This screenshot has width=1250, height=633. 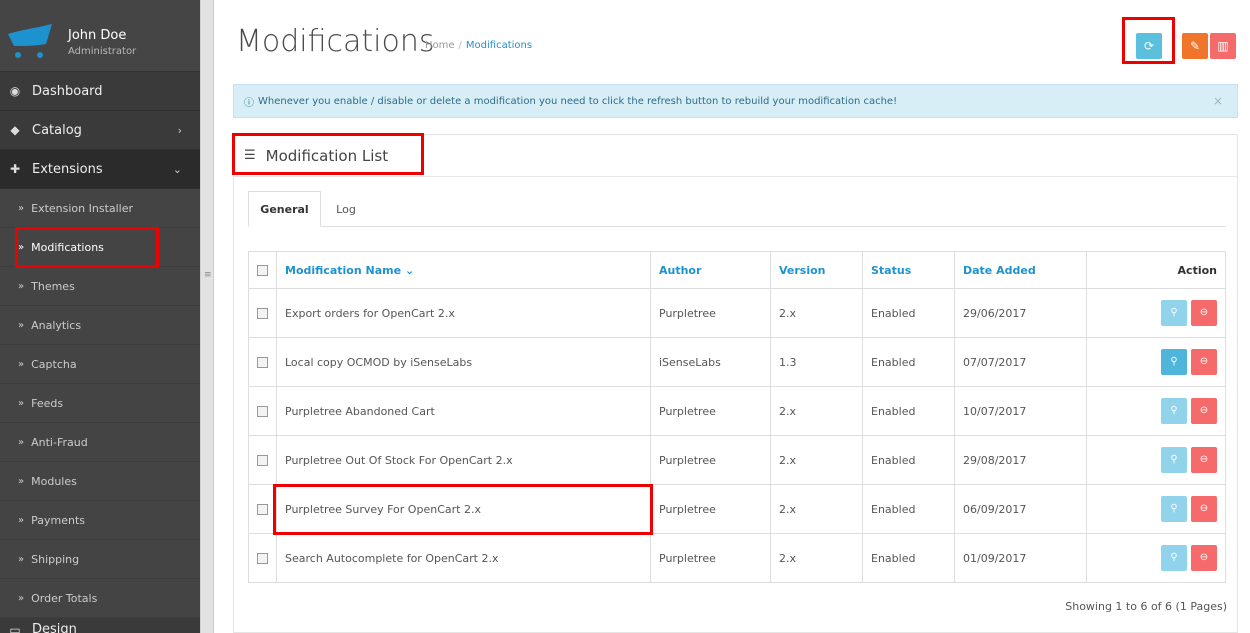 I want to click on user-profile: John Doe Administrator, so click(x=100, y=36).